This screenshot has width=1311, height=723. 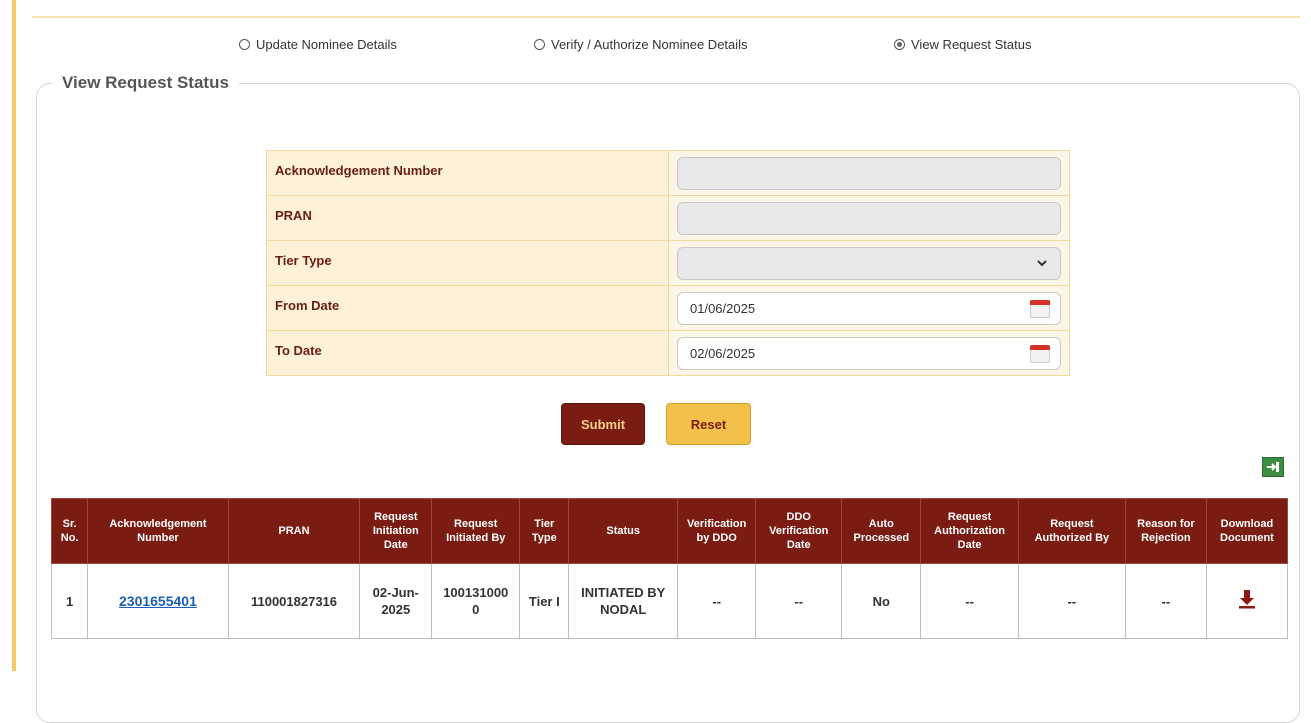 I want to click on tier-label: Tier Type, so click(x=467, y=263).